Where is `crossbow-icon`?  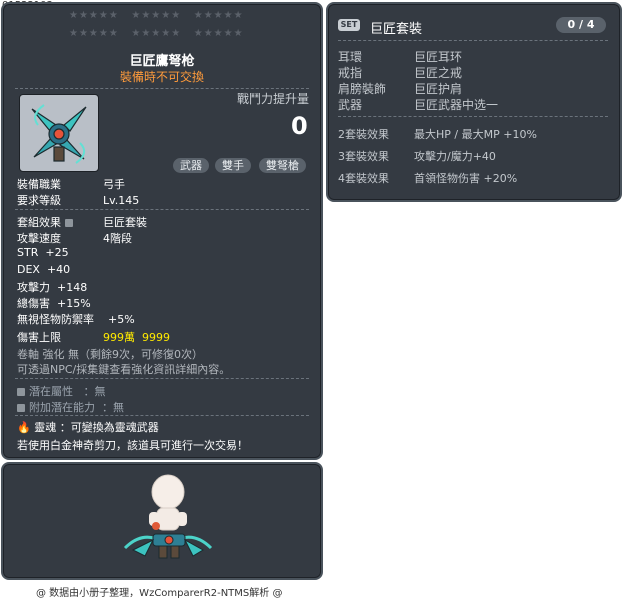 crossbow-icon is located at coordinates (59, 134).